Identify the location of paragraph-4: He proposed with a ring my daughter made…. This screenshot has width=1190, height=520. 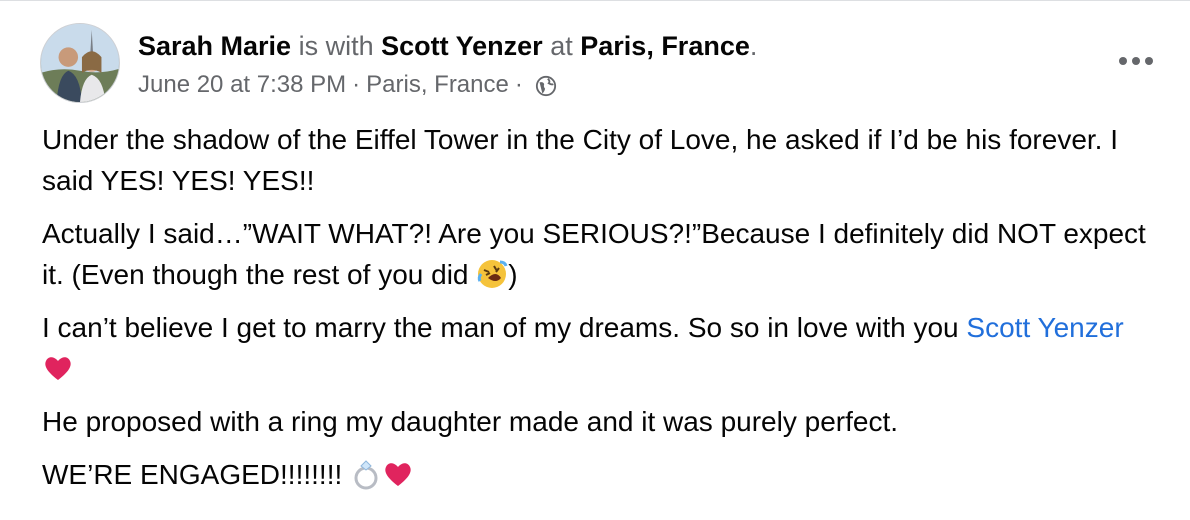
(470, 421).